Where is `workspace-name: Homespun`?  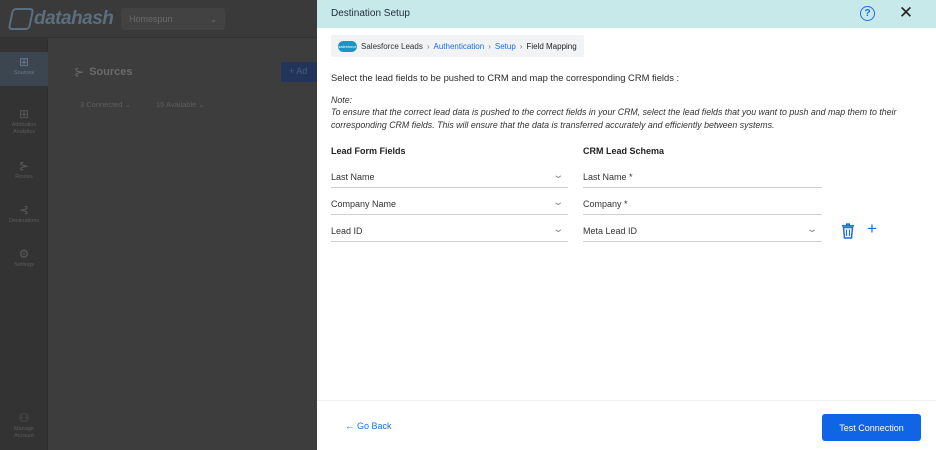
workspace-name: Homespun is located at coordinates (151, 19).